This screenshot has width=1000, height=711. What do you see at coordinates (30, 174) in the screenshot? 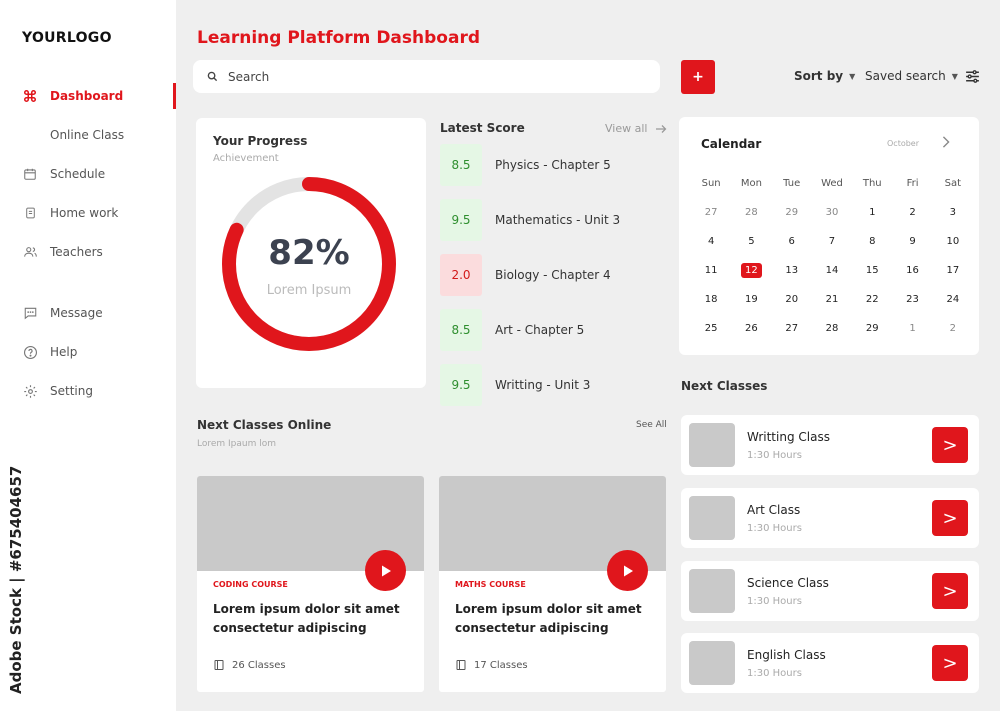
I see `calendar-icon` at bounding box center [30, 174].